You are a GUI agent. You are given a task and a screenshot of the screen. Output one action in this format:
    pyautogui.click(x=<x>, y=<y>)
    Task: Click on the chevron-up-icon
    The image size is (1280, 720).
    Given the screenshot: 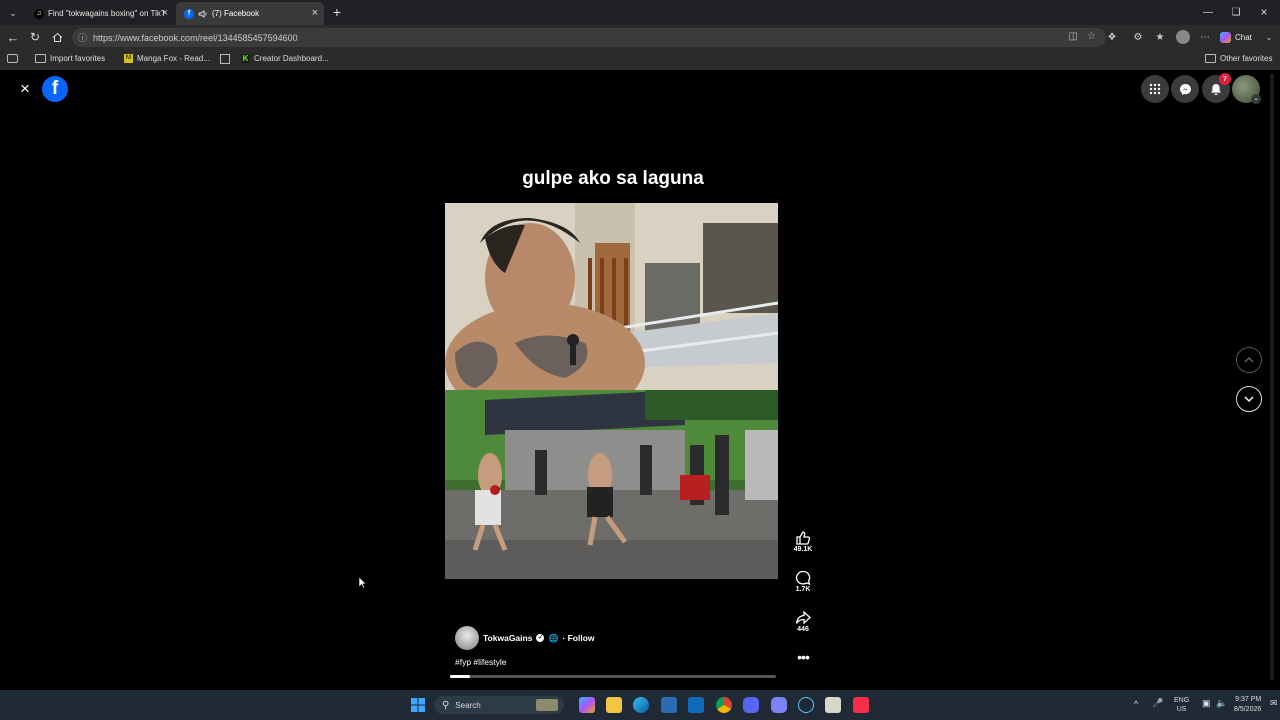 What is the action you would take?
    pyautogui.click(x=1249, y=359)
    